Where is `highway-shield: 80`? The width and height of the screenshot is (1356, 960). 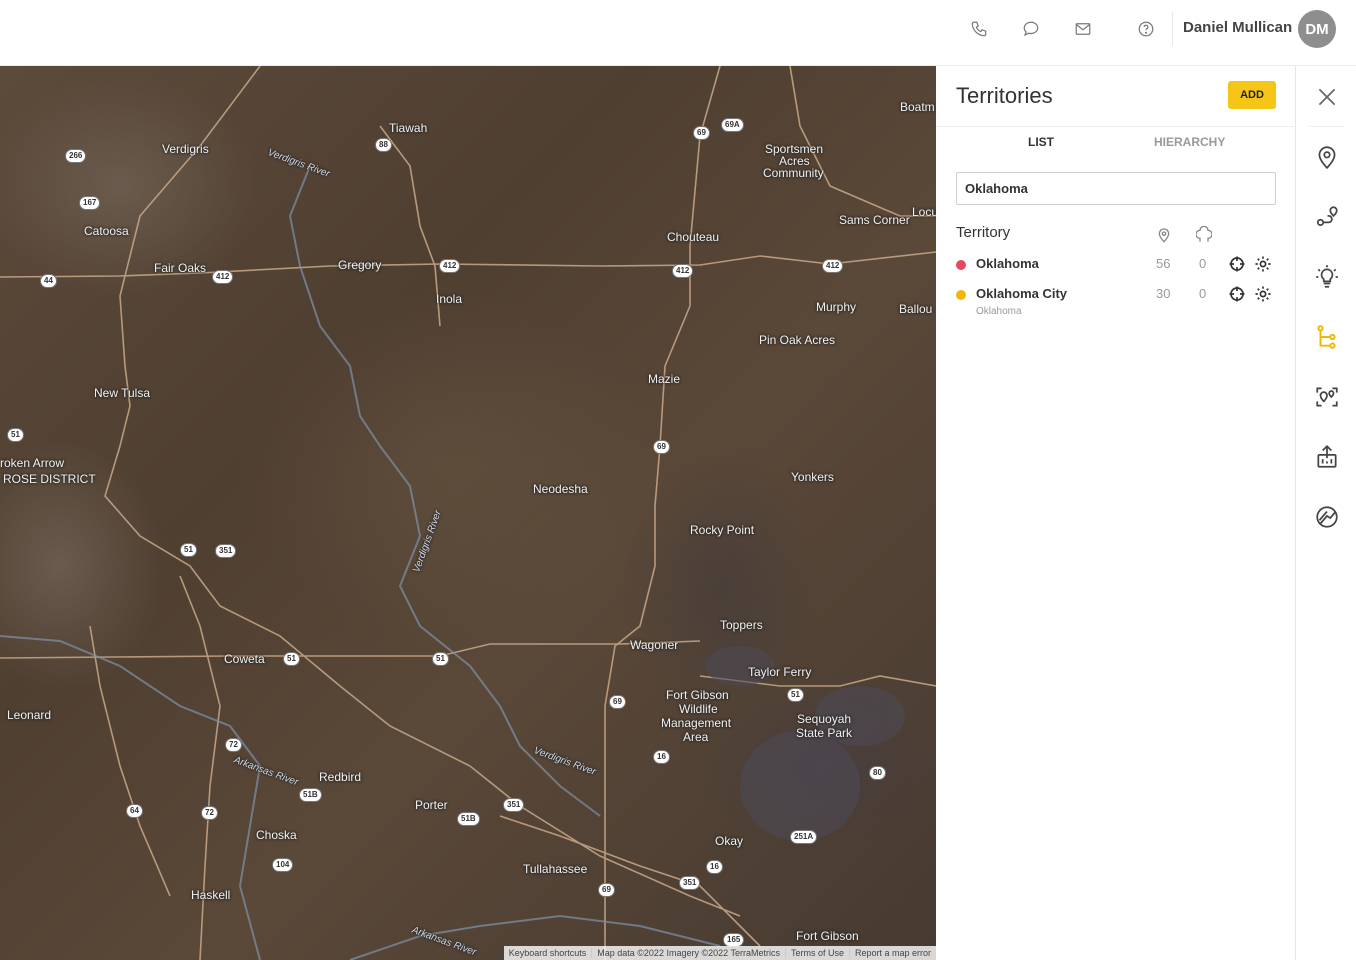 highway-shield: 80 is located at coordinates (877, 773).